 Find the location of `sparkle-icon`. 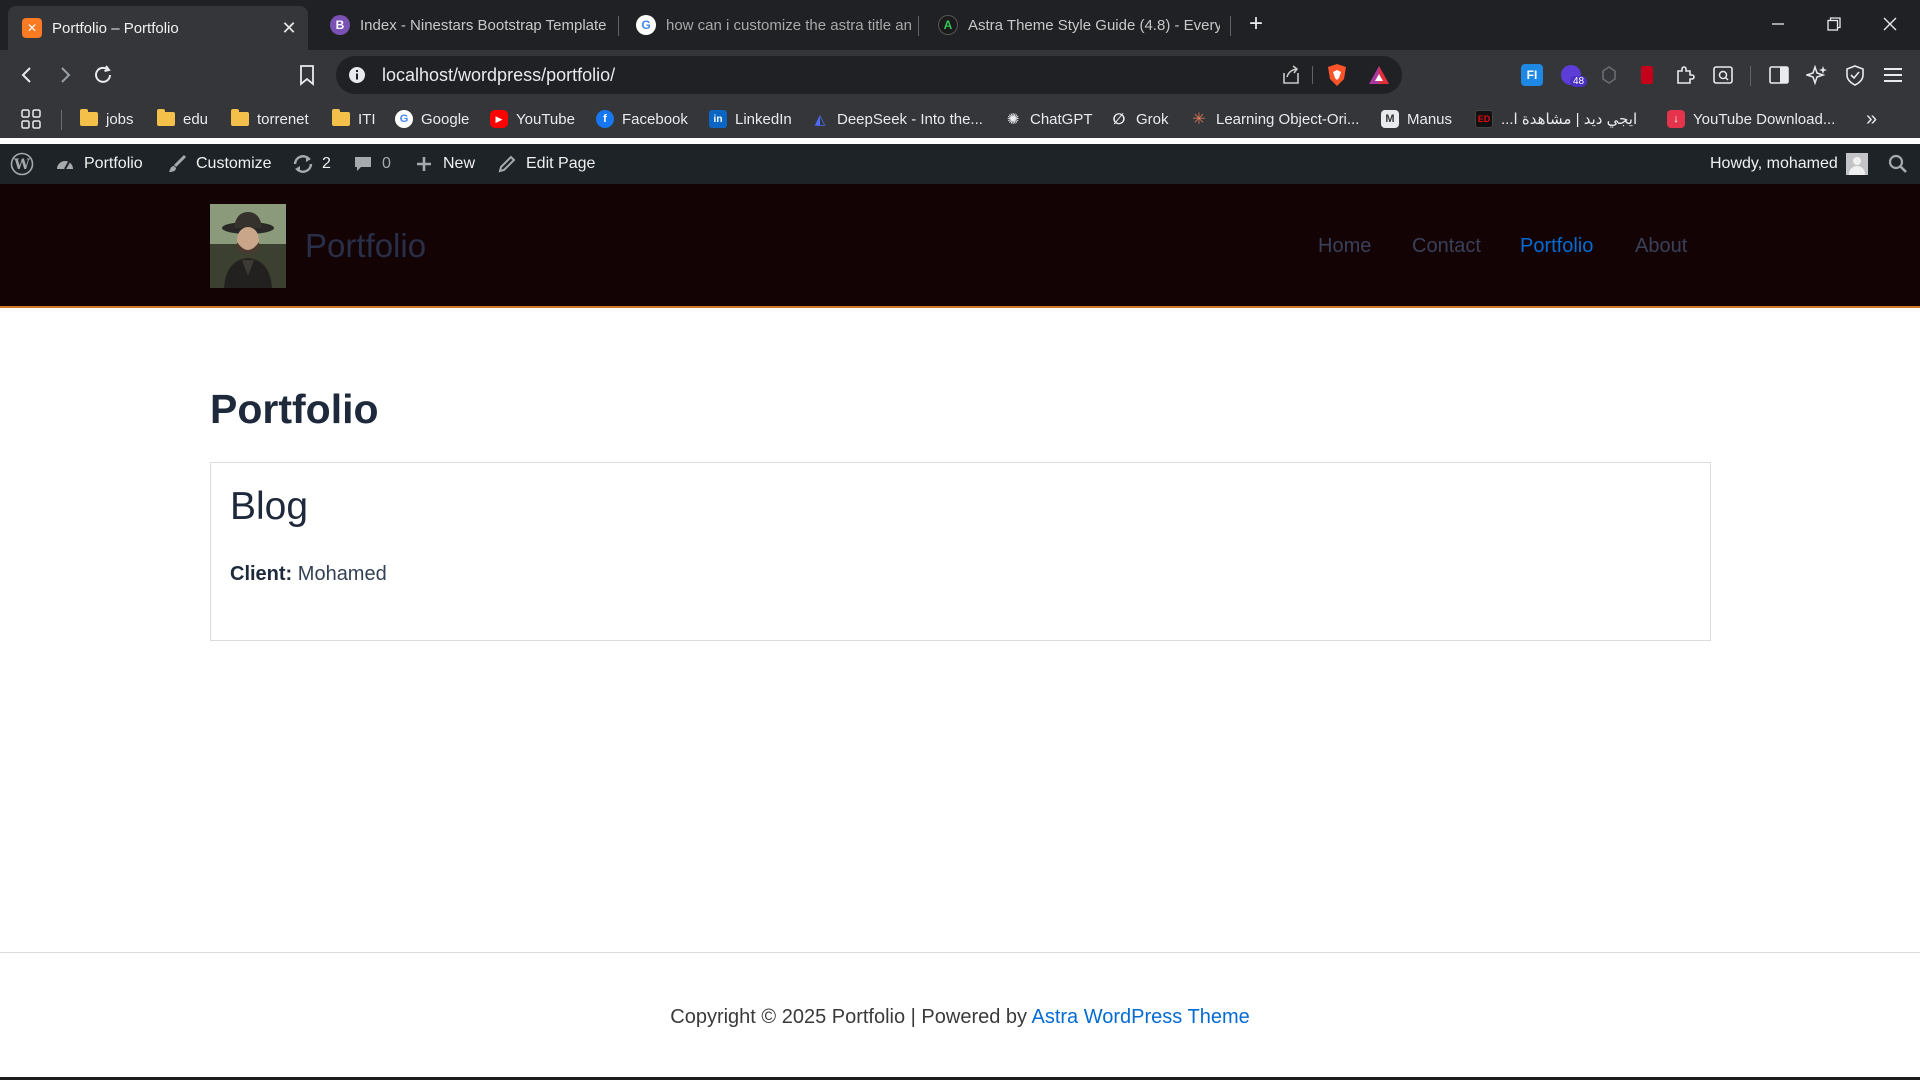

sparkle-icon is located at coordinates (1816, 75).